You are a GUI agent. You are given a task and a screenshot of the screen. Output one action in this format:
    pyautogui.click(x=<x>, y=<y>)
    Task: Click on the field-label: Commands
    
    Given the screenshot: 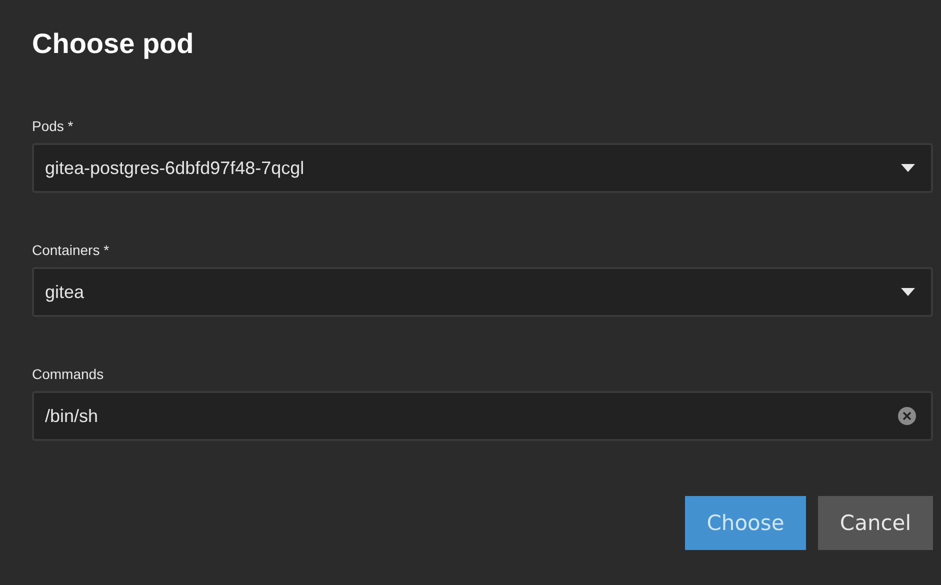 What is the action you would take?
    pyautogui.click(x=68, y=374)
    